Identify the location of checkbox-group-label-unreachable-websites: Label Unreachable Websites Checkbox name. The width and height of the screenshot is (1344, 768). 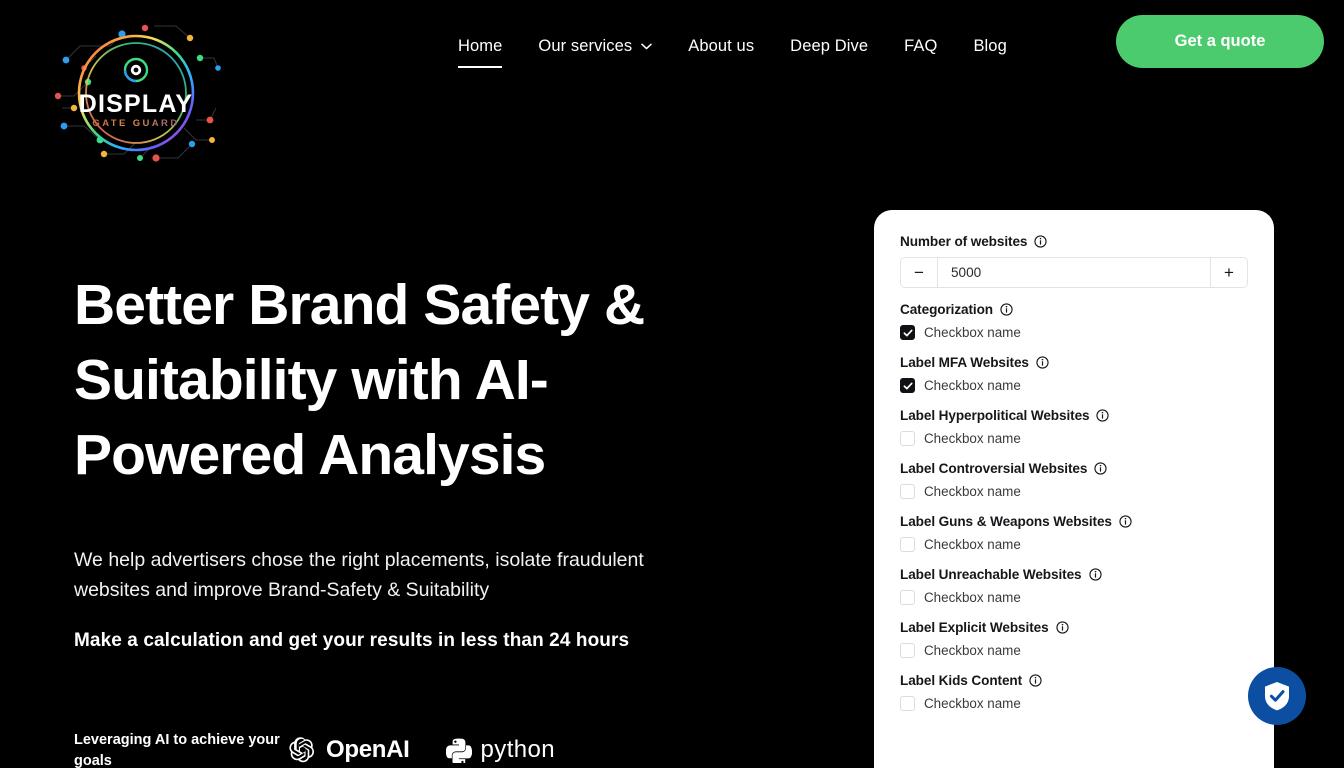
(1074, 586).